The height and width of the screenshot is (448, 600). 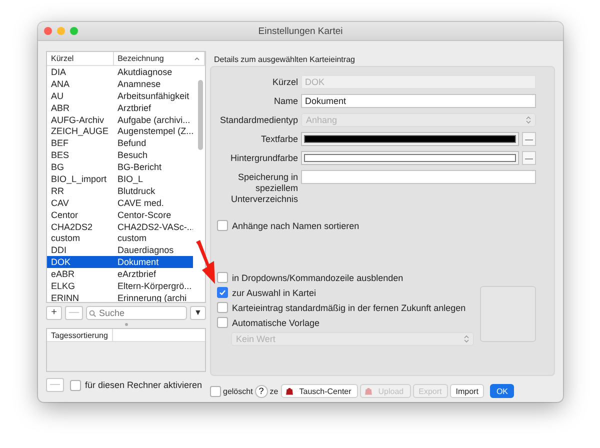 I want to click on checkbox-label: in Dropdowns/Kommandozeile ausblenden, so click(x=318, y=277).